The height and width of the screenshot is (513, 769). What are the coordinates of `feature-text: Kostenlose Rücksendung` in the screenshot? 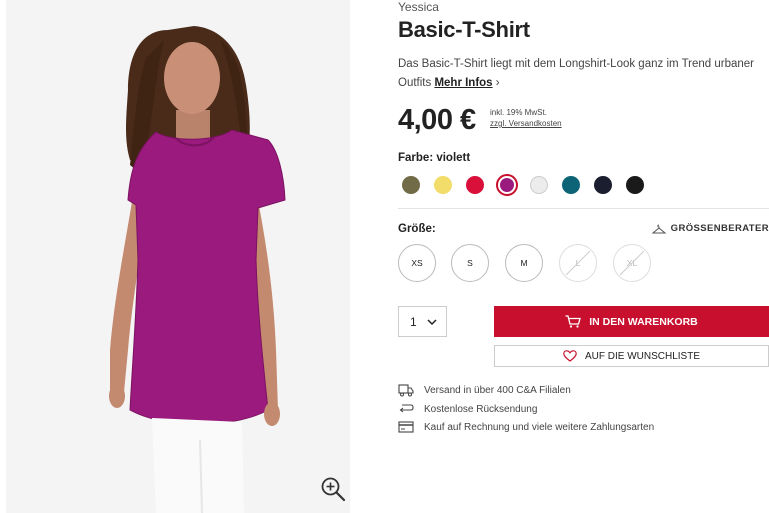 It's located at (481, 409).